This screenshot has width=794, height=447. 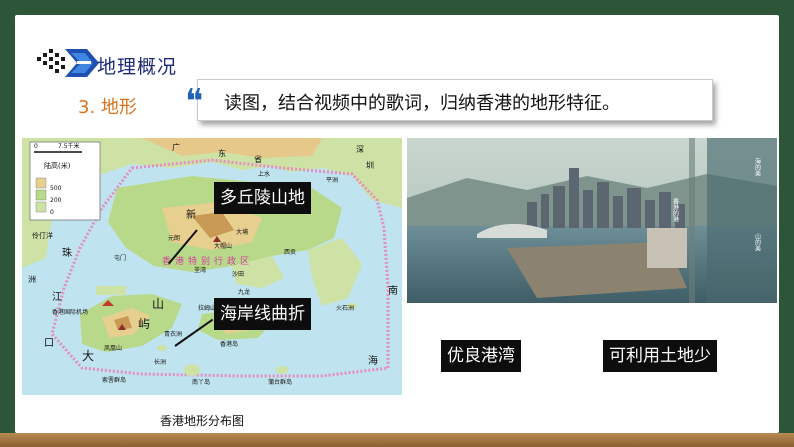 I want to click on map-label-sheng: 省, so click(x=258, y=159).